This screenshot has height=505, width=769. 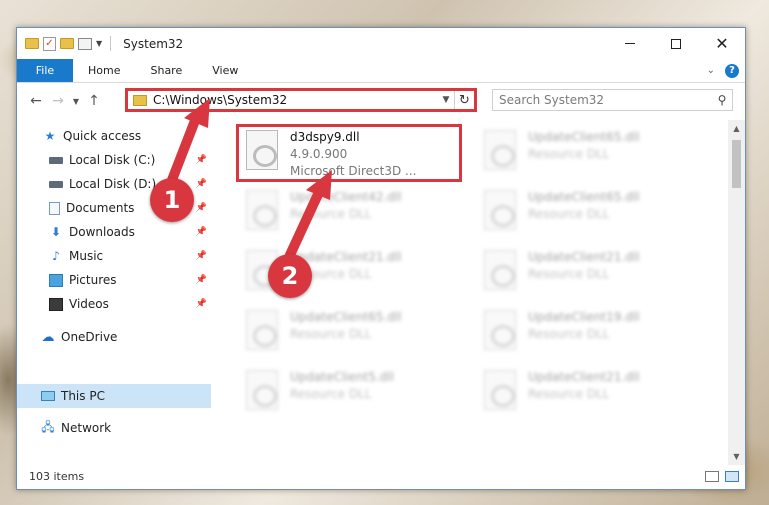 What do you see at coordinates (584, 377) in the screenshot?
I see `file-name: UpdateClient21.dll` at bounding box center [584, 377].